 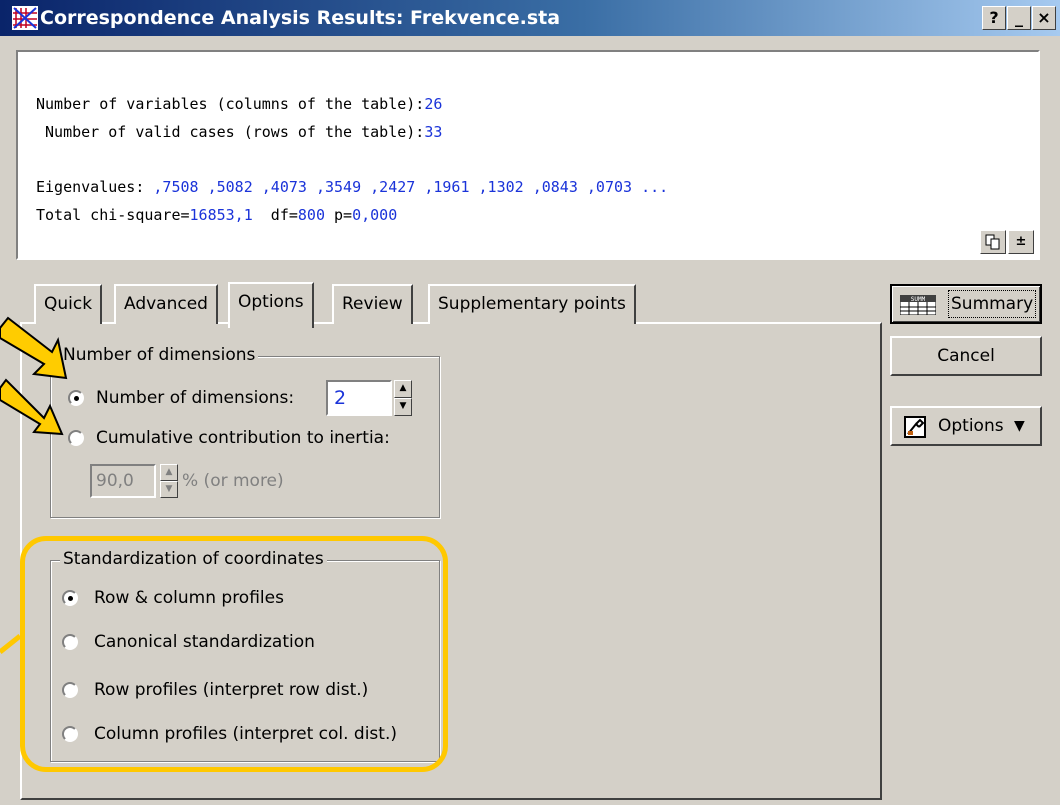 What do you see at coordinates (359, 398) in the screenshot?
I see `dimensions-input: 2` at bounding box center [359, 398].